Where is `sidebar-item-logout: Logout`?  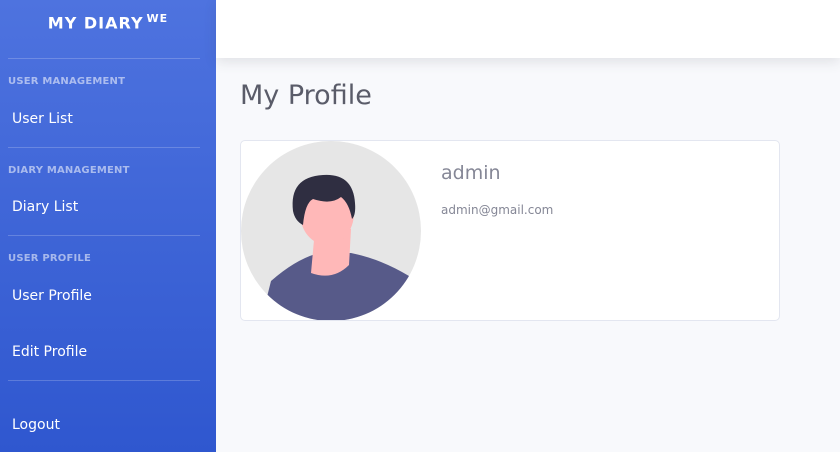 sidebar-item-logout: Logout is located at coordinates (36, 425).